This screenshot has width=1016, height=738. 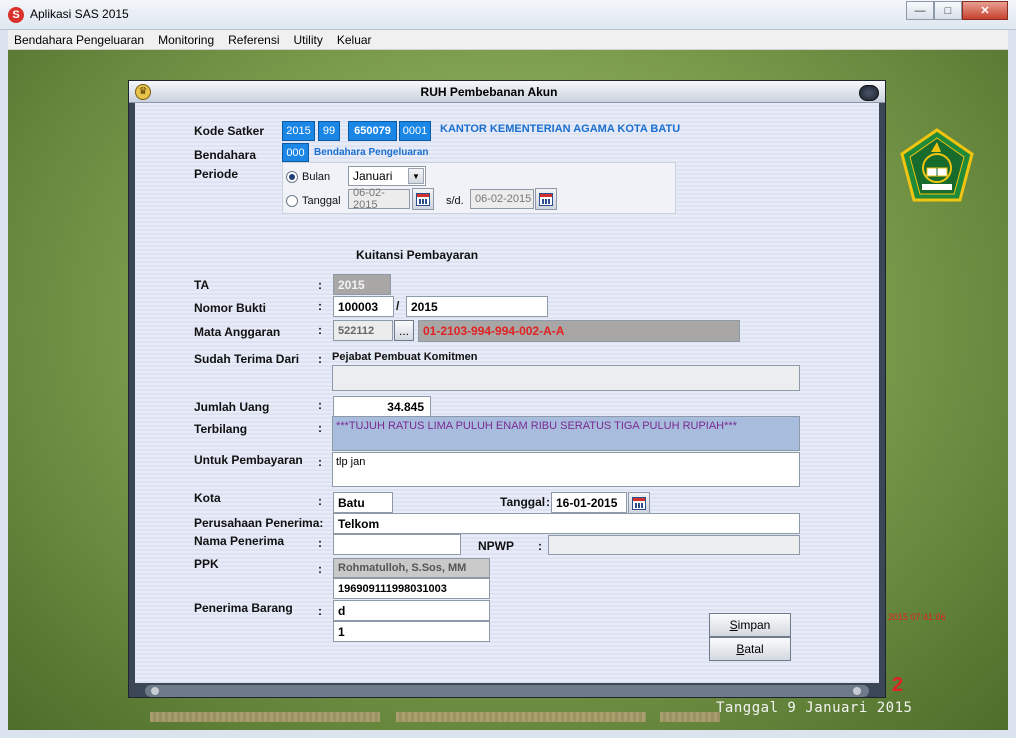 What do you see at coordinates (292, 201) in the screenshot?
I see `radio-tanggal` at bounding box center [292, 201].